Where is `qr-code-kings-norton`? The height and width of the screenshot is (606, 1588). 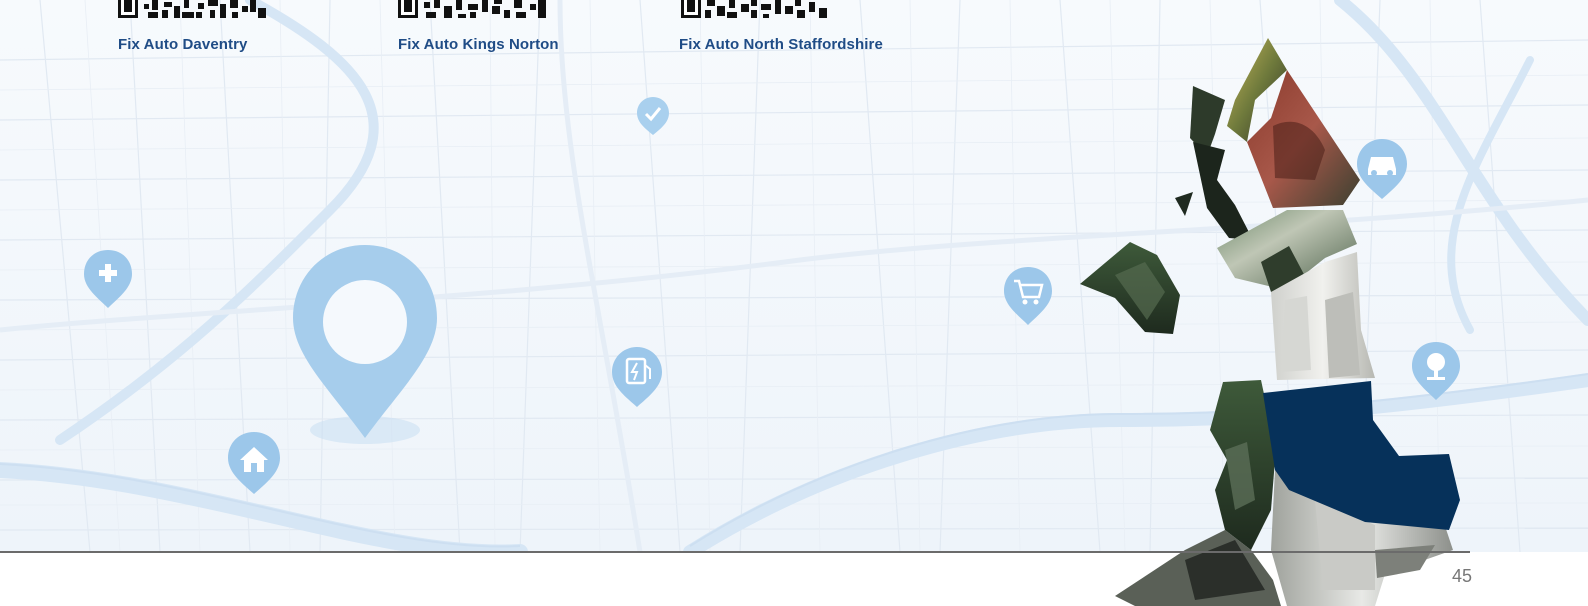 qr-code-kings-norton is located at coordinates (473, 10).